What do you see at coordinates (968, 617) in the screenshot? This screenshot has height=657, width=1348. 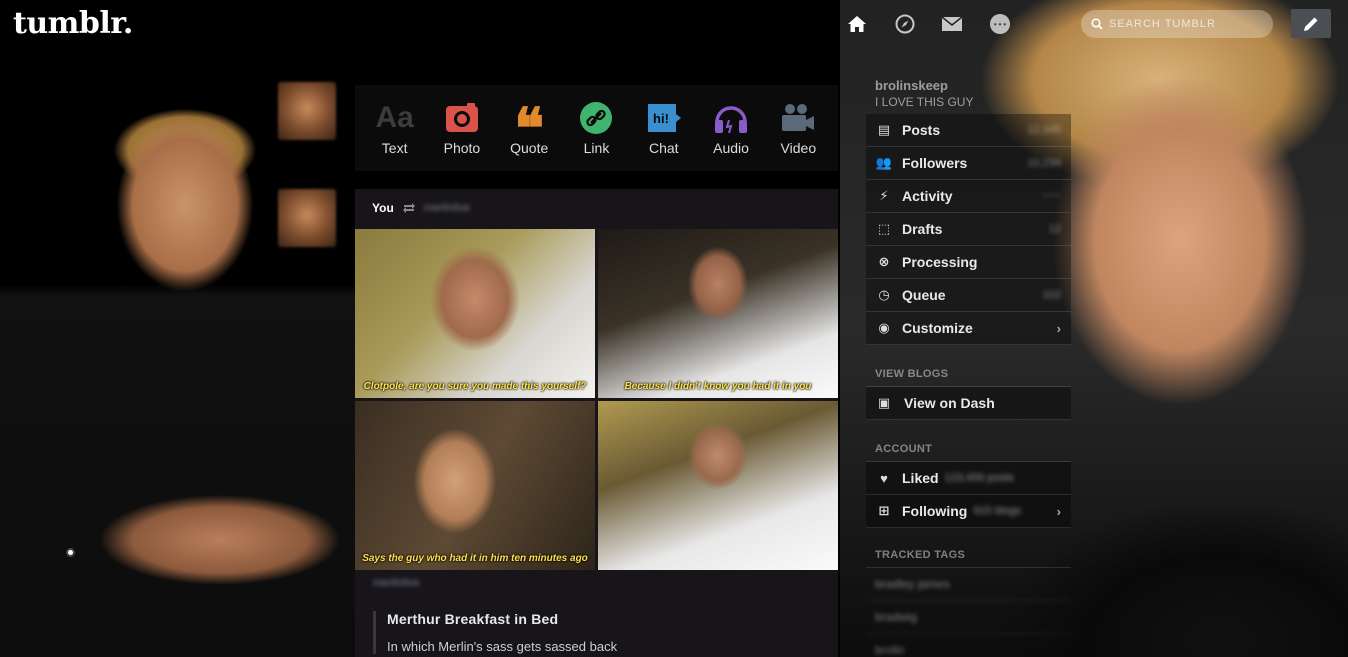 I see `tracked-tag-item: bradwig` at bounding box center [968, 617].